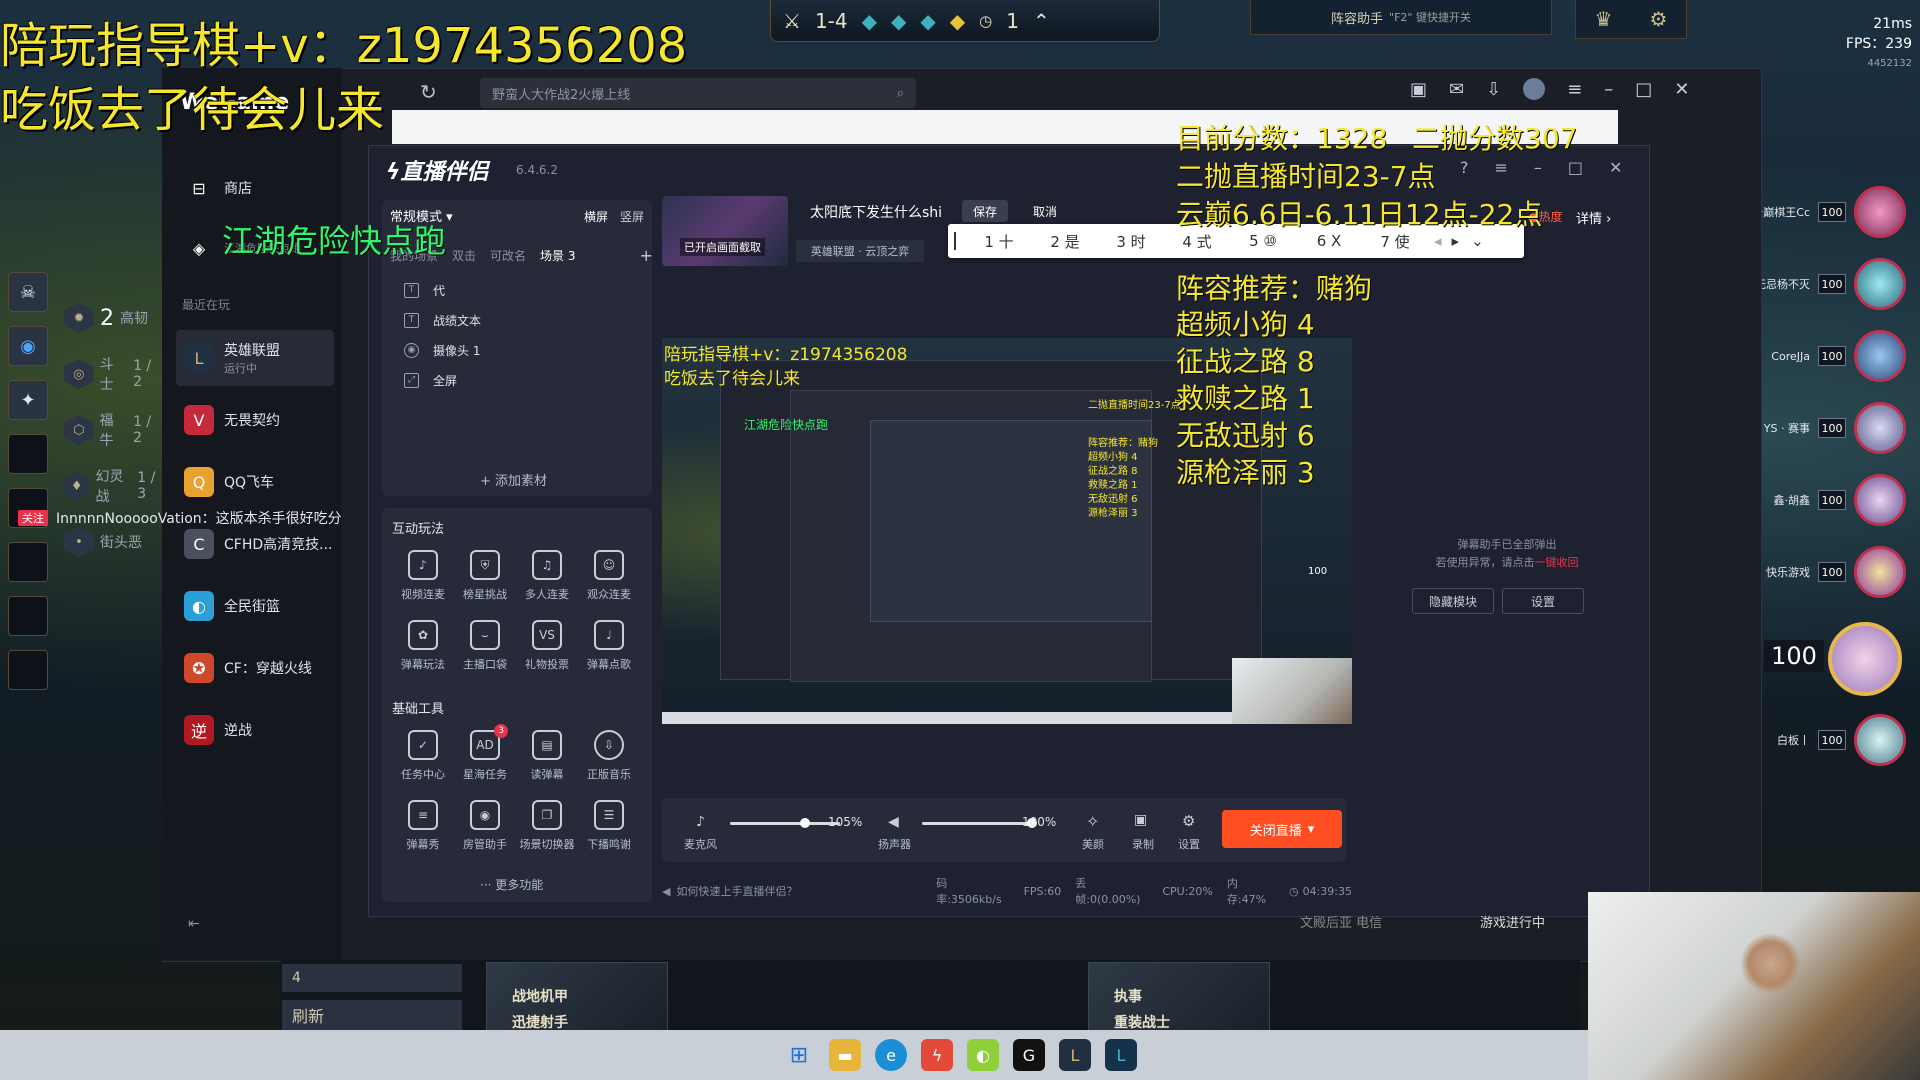  I want to click on ime-prev-icon: ◂, so click(1438, 241).